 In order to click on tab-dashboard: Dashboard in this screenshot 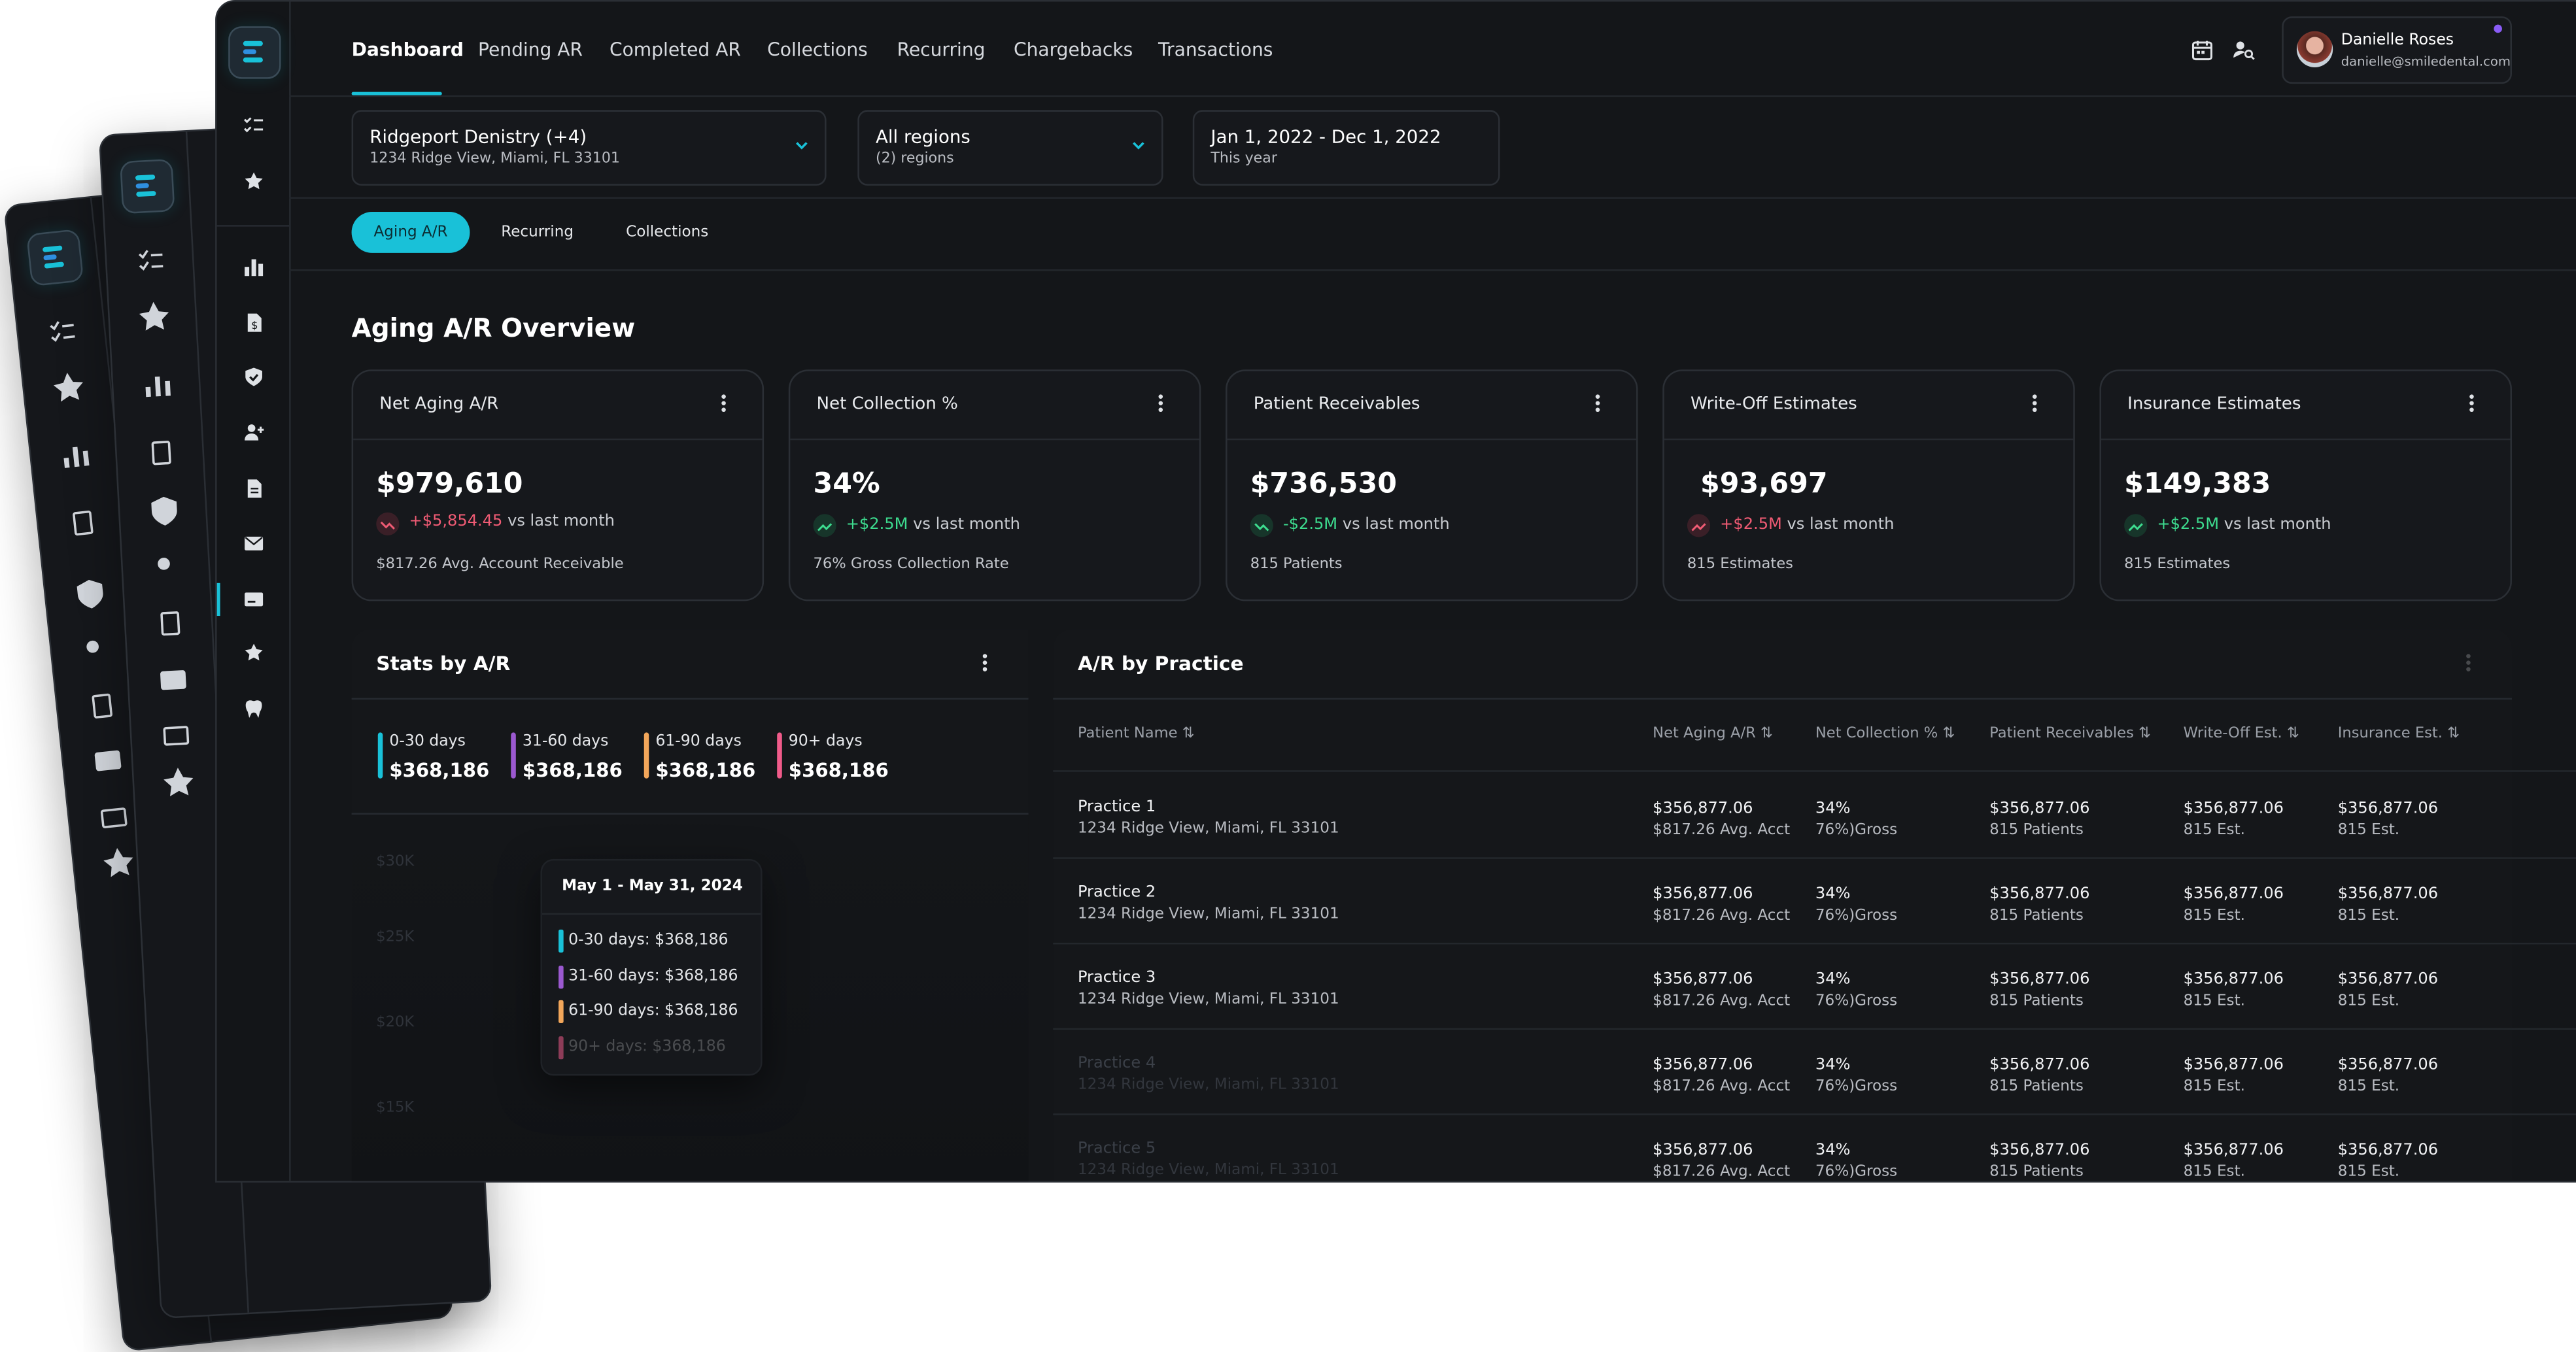, I will do `click(408, 50)`.